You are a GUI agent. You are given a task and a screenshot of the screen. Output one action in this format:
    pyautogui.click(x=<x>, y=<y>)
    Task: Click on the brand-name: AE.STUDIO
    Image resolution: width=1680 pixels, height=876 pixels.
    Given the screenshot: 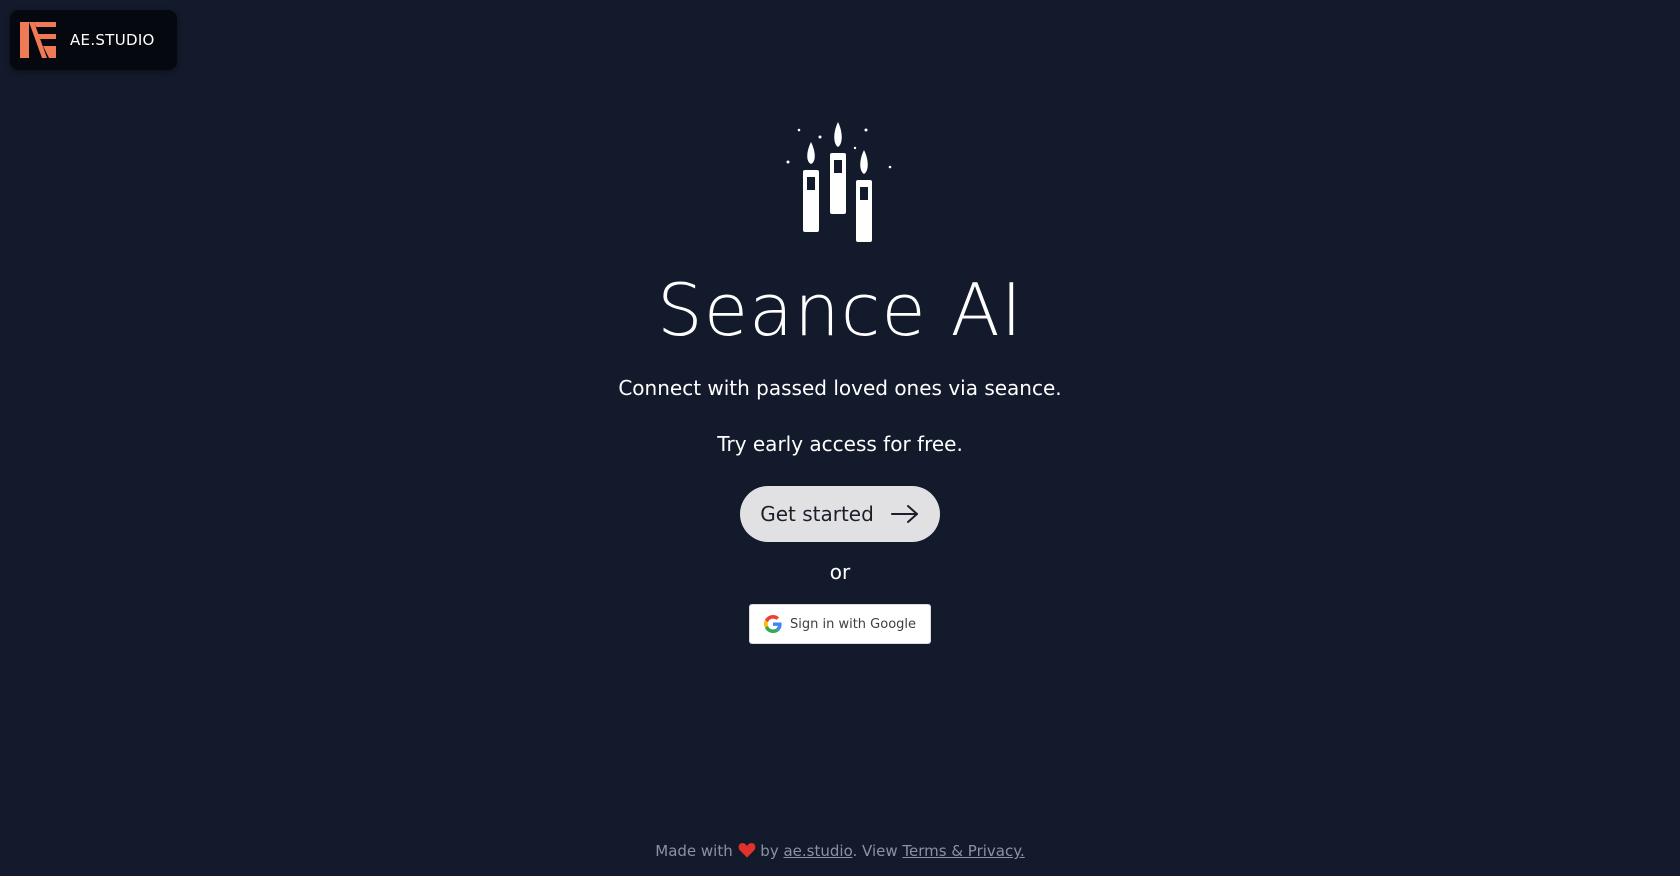 What is the action you would take?
    pyautogui.click(x=112, y=40)
    